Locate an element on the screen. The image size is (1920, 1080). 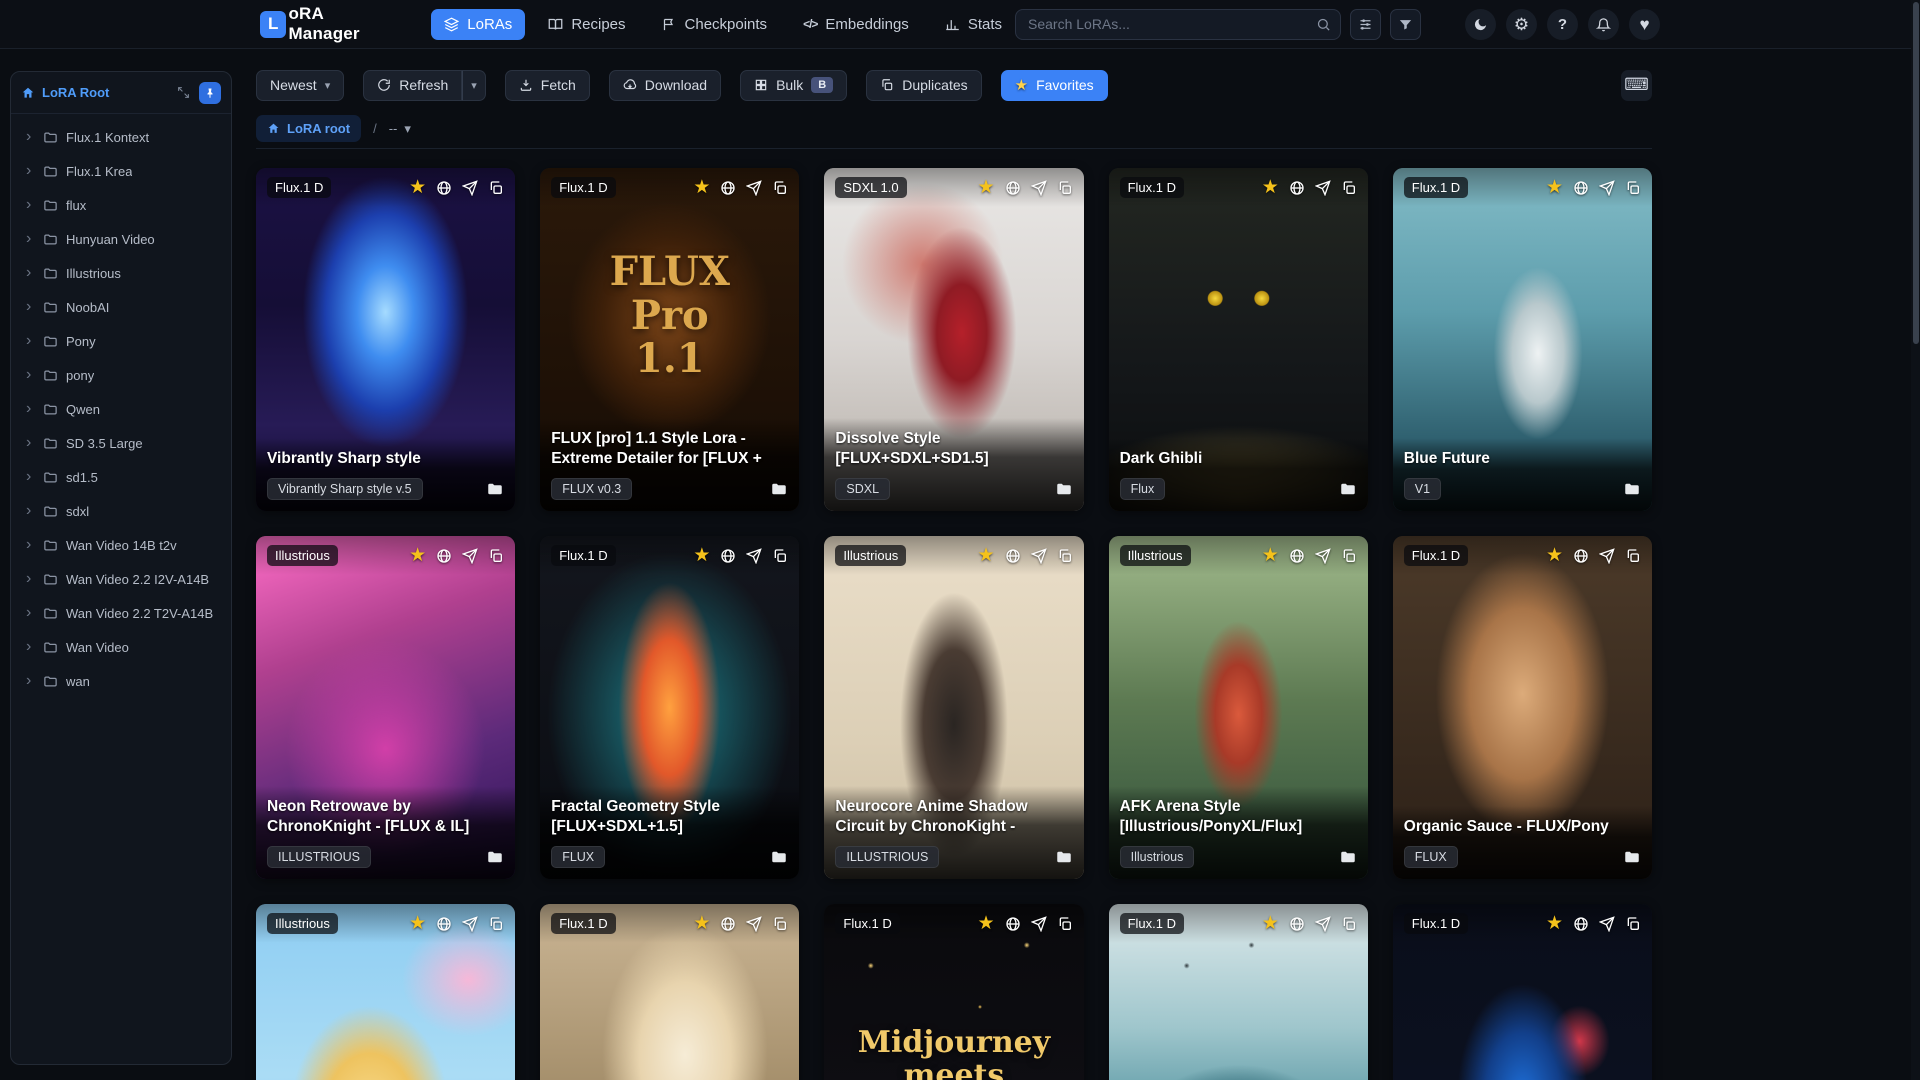
nav-item-stats: Stats is located at coordinates (973, 24).